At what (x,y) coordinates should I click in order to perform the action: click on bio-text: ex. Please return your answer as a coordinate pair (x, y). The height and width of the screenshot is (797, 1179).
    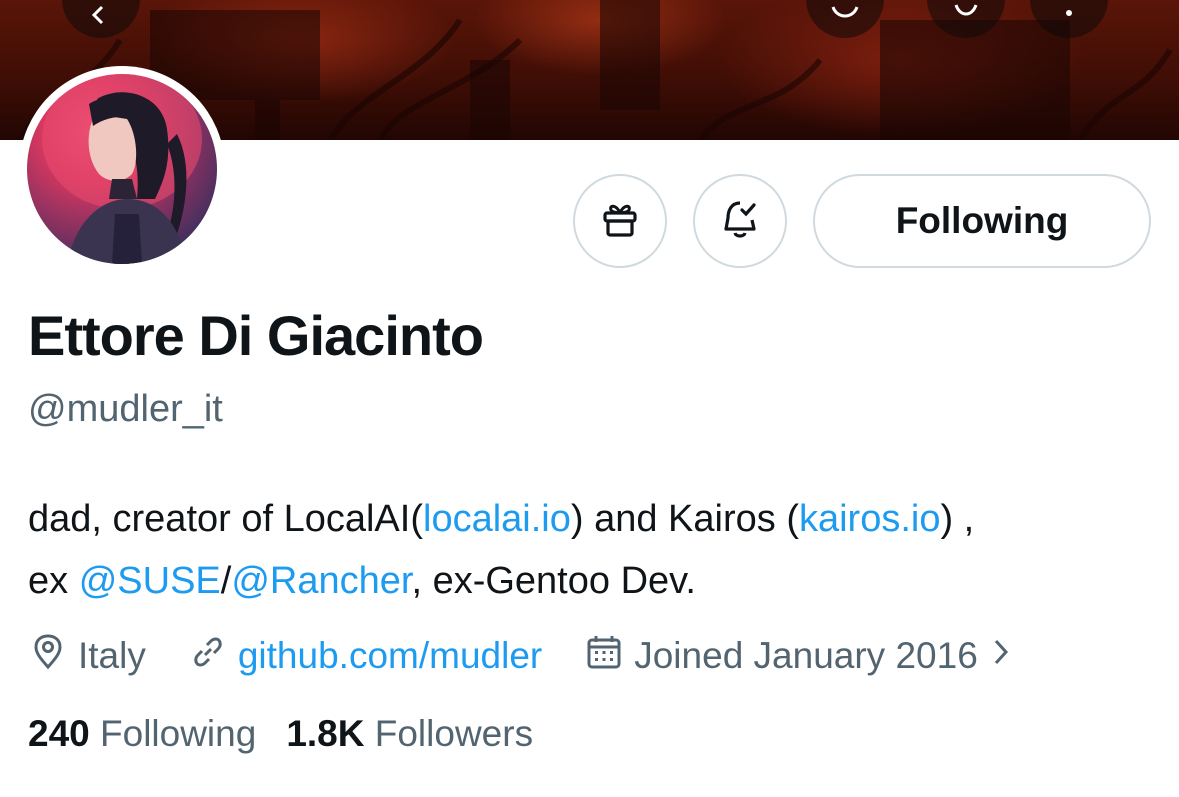
    Looking at the image, I should click on (53, 581).